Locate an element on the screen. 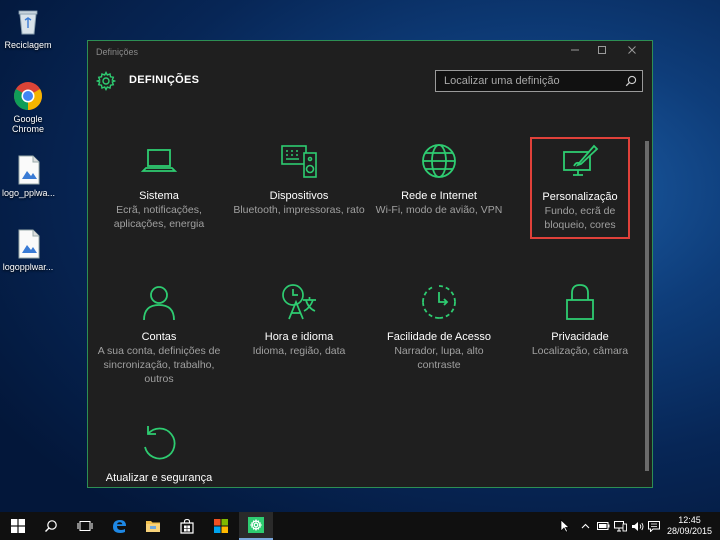  folder-icon is located at coordinates (153, 526).